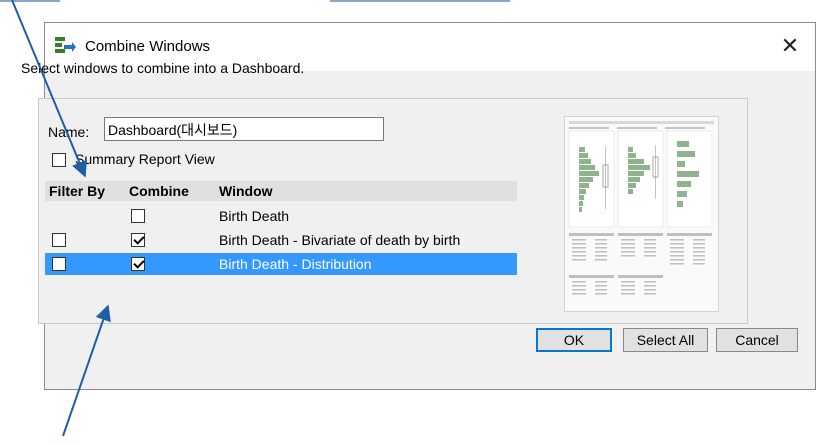 Image resolution: width=817 pixels, height=445 pixels. I want to click on summary-report-view-label: Summary Report View, so click(145, 159).